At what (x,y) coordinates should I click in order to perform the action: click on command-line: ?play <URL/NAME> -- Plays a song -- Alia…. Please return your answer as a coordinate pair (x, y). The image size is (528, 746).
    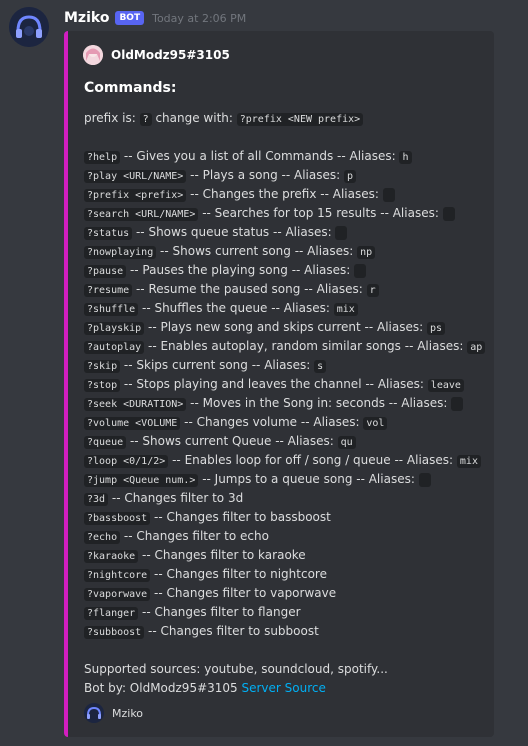
    Looking at the image, I should click on (289, 175).